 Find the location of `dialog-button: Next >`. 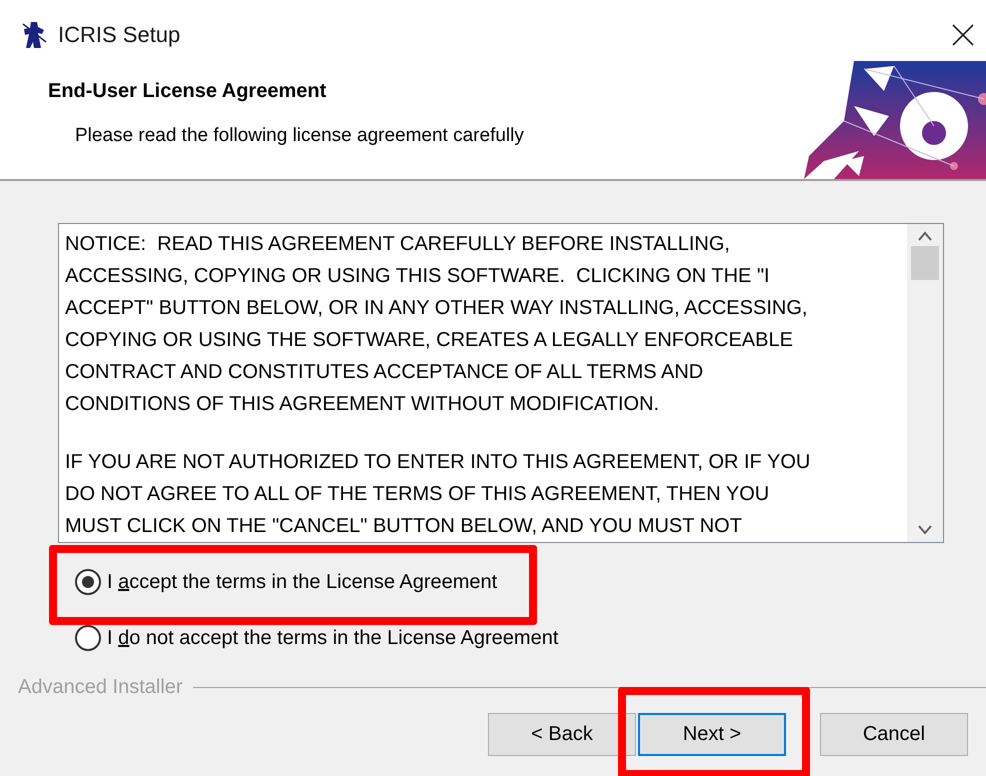

dialog-button: Next > is located at coordinates (712, 734).